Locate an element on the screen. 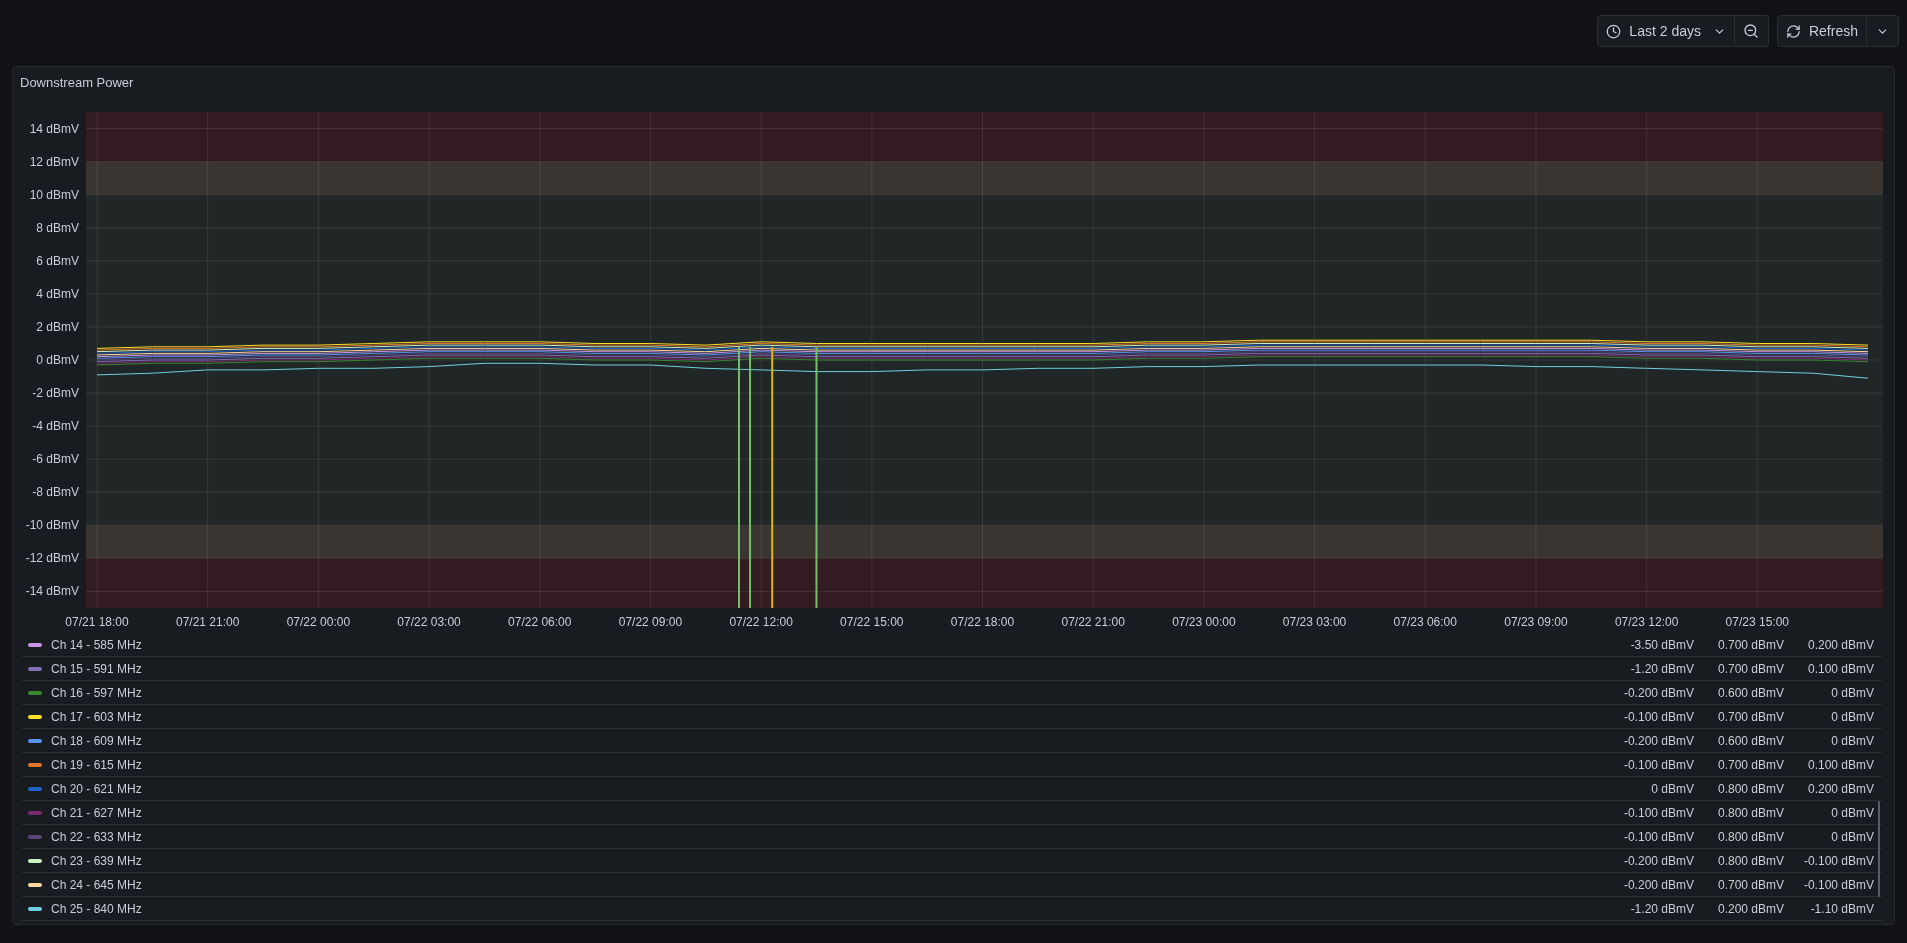 The width and height of the screenshot is (1907, 943). axis-label: 14 dBmV is located at coordinates (54, 128).